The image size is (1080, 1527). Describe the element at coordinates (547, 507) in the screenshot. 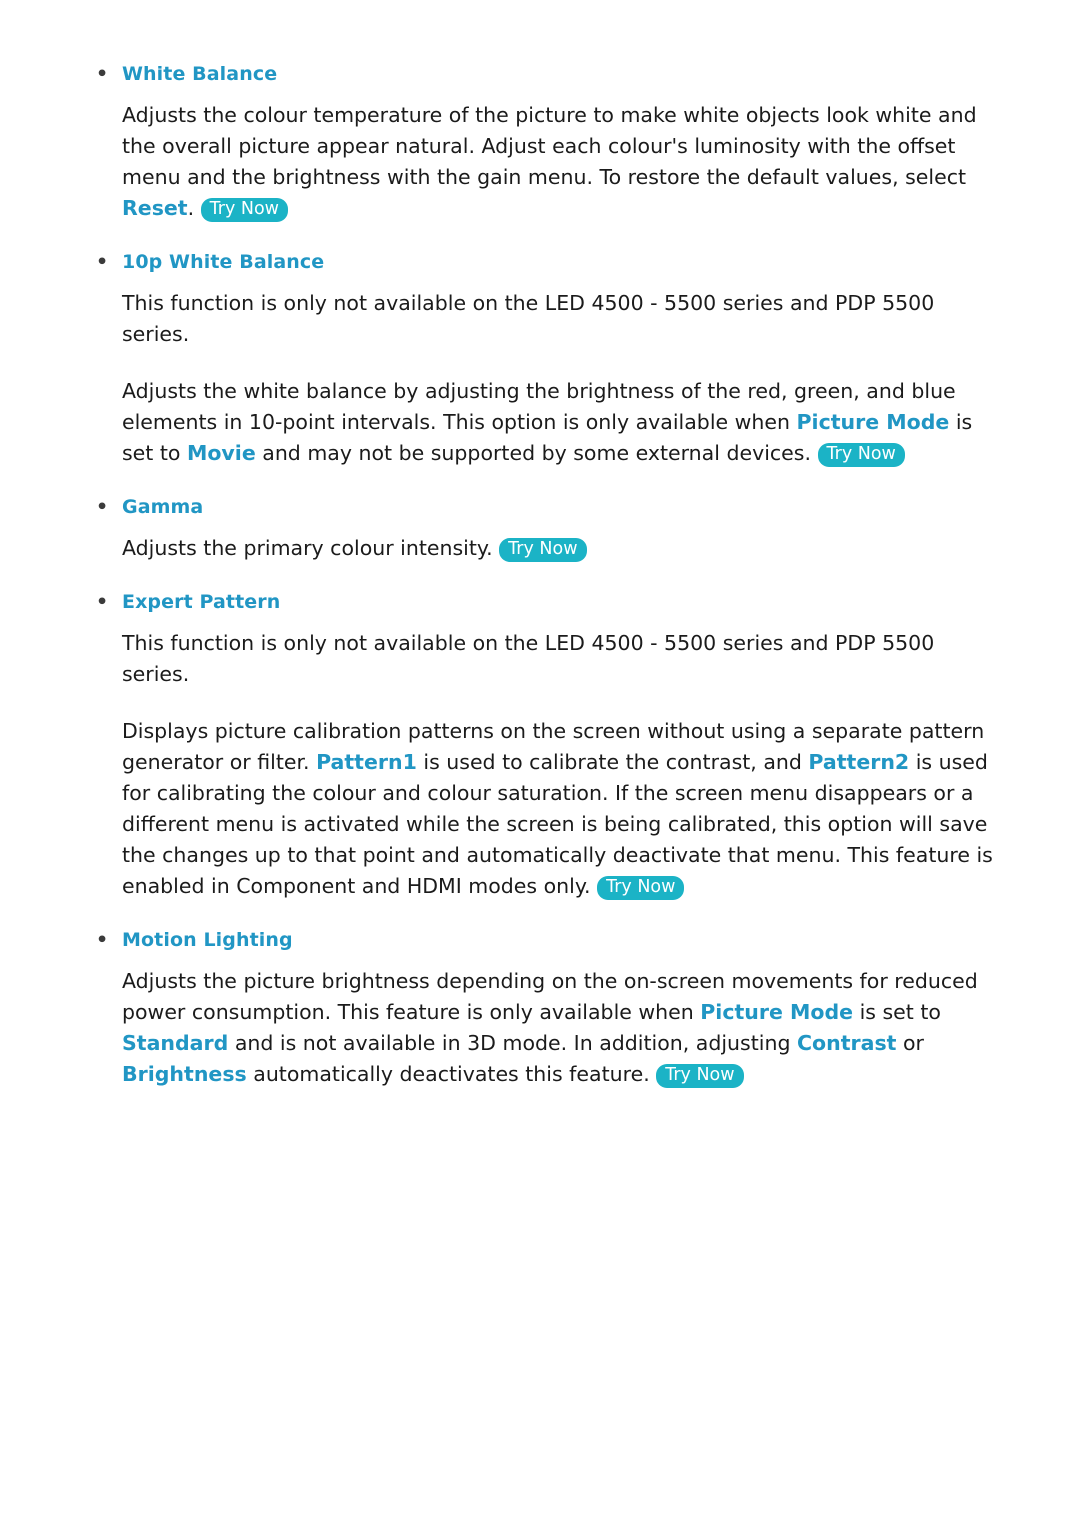

I see `section-heading-gamma: • Gamma` at that location.